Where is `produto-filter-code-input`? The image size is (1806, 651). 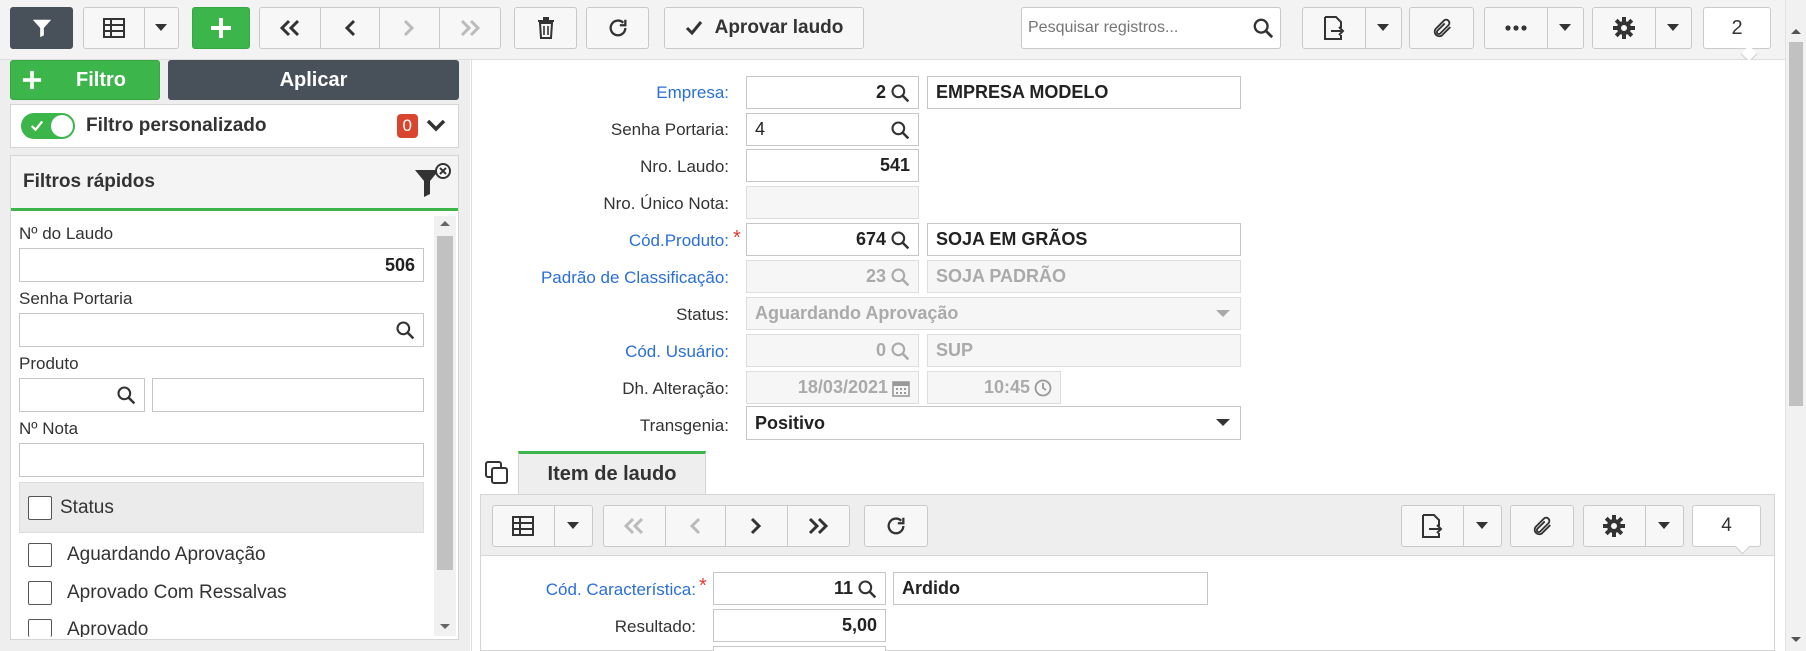
produto-filter-code-input is located at coordinates (82, 395).